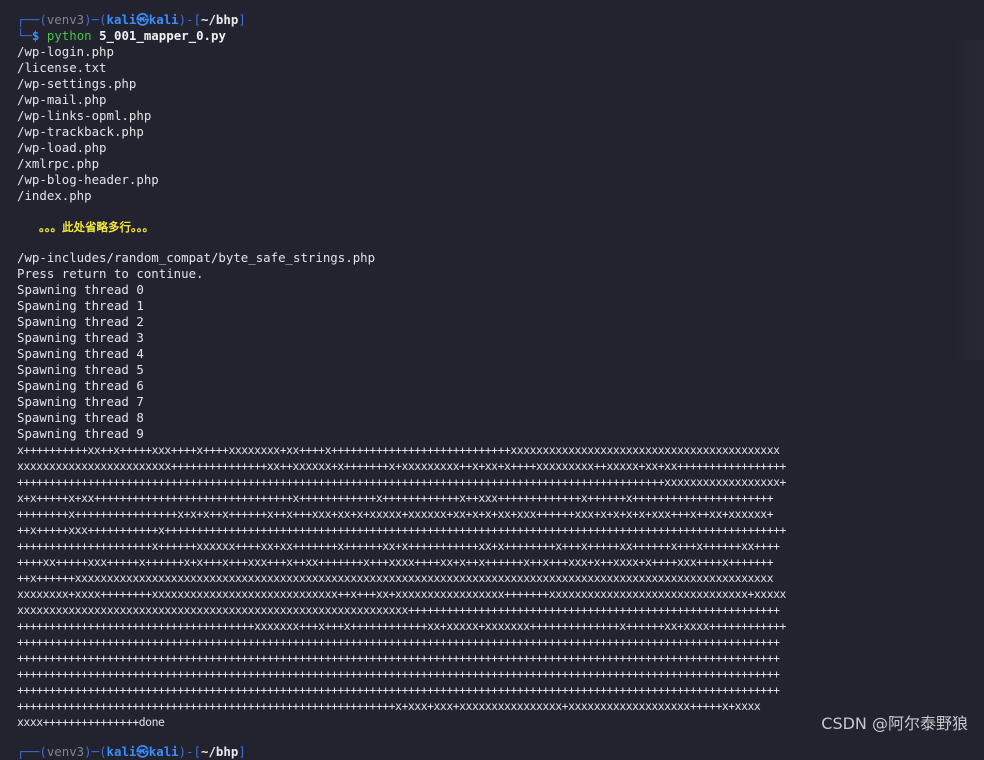 Image resolution: width=984 pixels, height=760 pixels. I want to click on output-line: Spawning thread 3, so click(80, 337).